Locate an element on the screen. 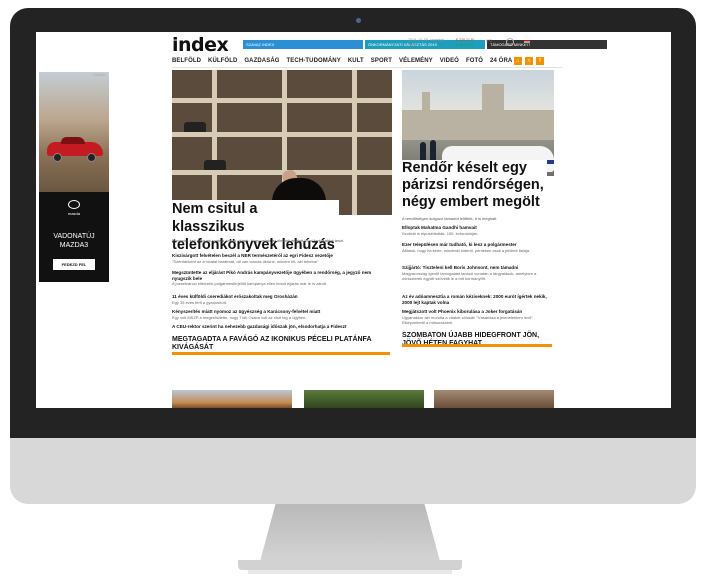 The width and height of the screenshot is (702, 579). webcam is located at coordinates (358, 20).